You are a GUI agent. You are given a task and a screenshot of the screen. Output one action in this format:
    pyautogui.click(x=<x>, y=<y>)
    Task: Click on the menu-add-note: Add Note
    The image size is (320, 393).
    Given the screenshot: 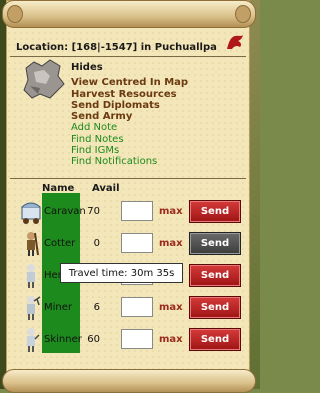 What is the action you would take?
    pyautogui.click(x=129, y=127)
    